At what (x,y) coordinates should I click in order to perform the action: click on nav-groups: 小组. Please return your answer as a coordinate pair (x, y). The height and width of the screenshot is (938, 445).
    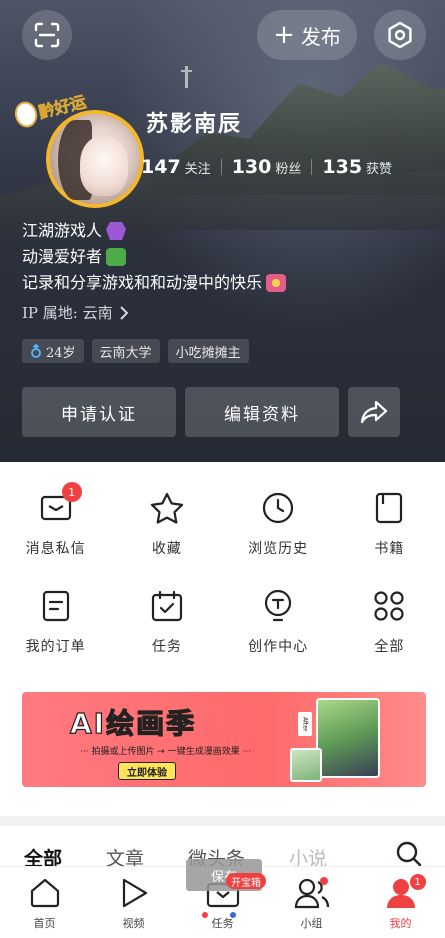
    Looking at the image, I should click on (311, 902).